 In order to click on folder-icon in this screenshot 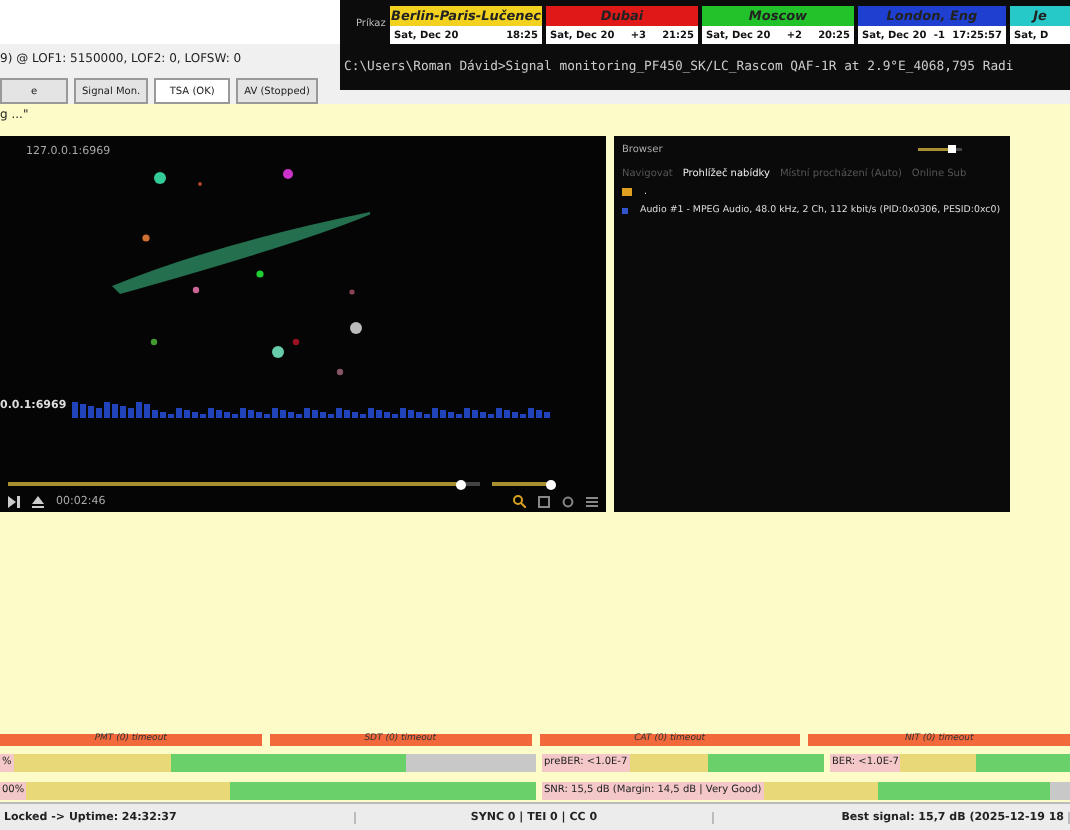, I will do `click(627, 192)`.